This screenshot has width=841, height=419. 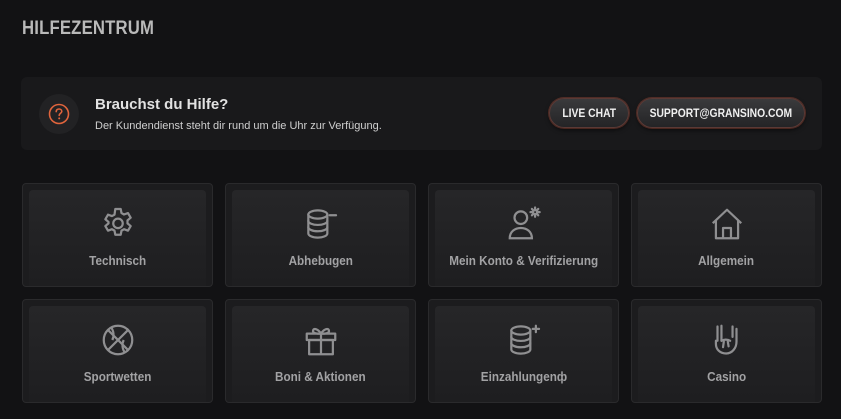 I want to click on user-settings-icon, so click(x=524, y=224).